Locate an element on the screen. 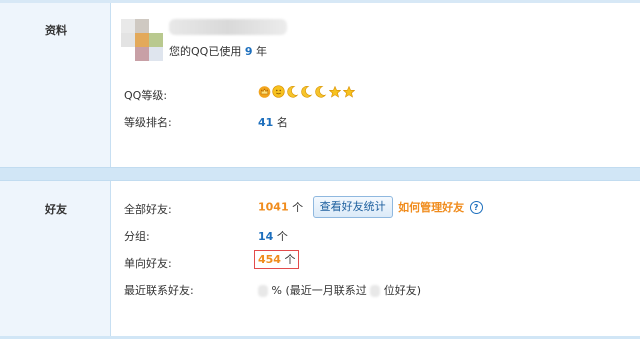  oneway-friends-label: 单向好友: is located at coordinates (148, 263).